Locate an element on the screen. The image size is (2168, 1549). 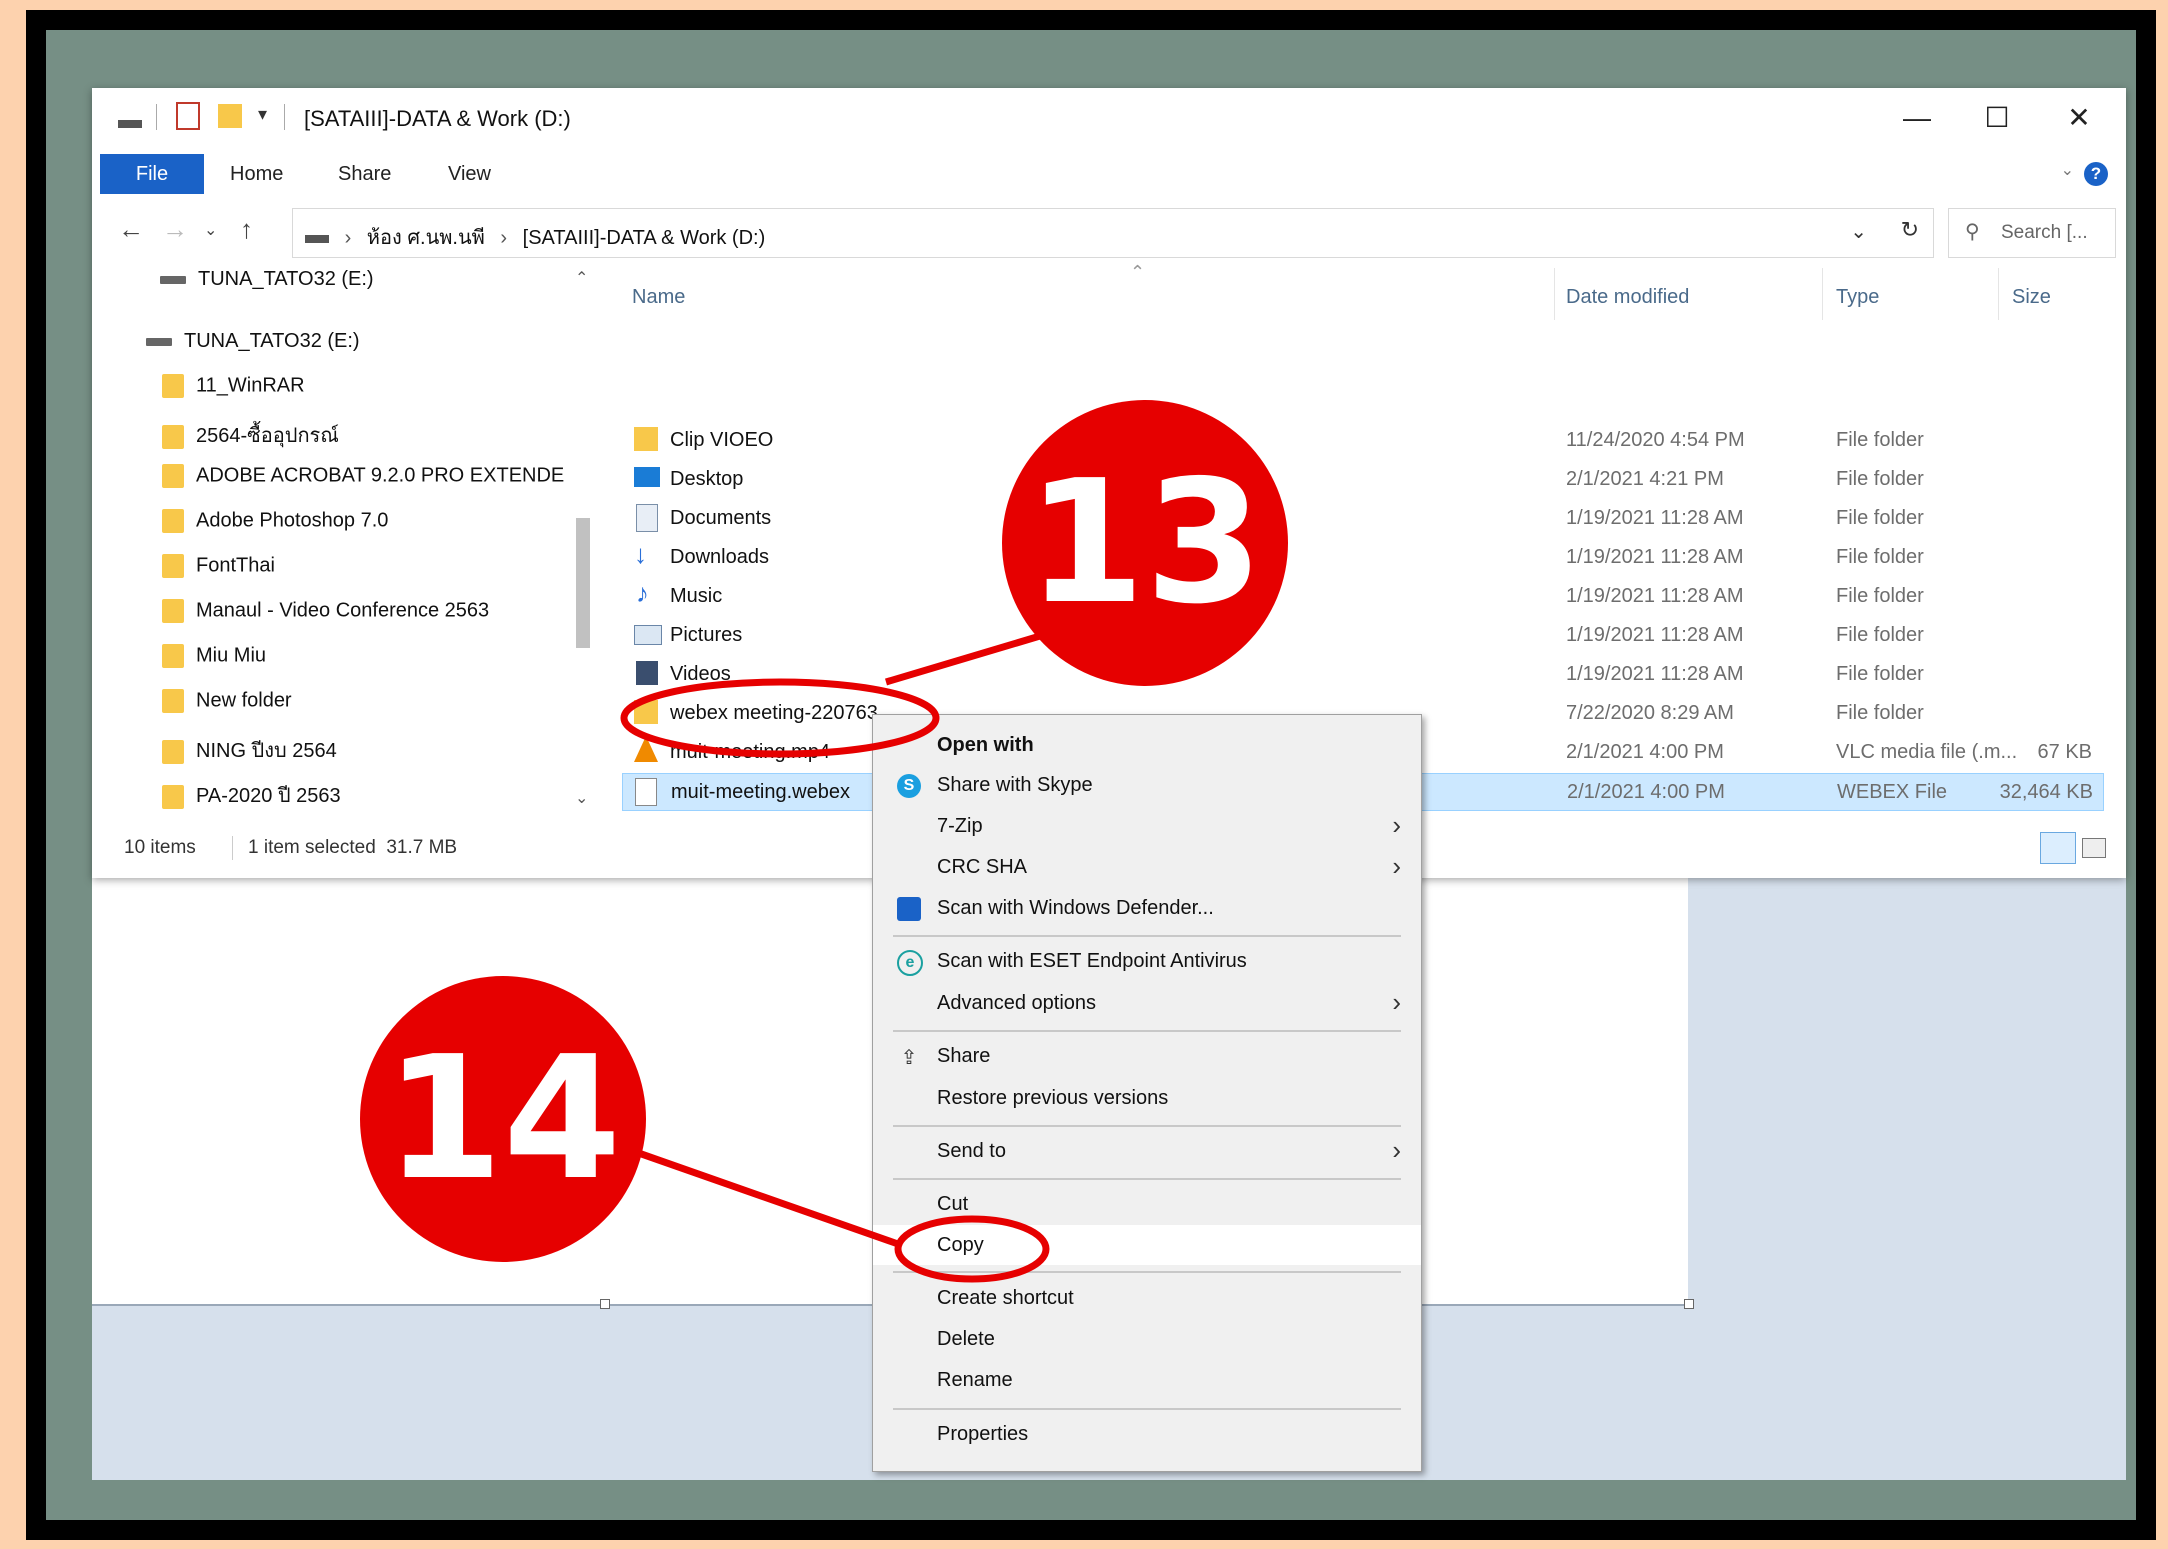
annotation-overlay is located at coordinates (835, 957).